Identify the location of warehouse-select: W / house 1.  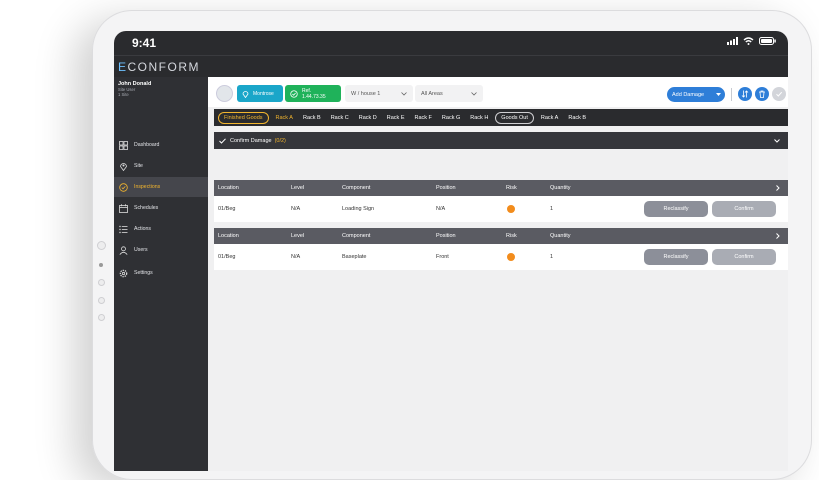
(379, 93).